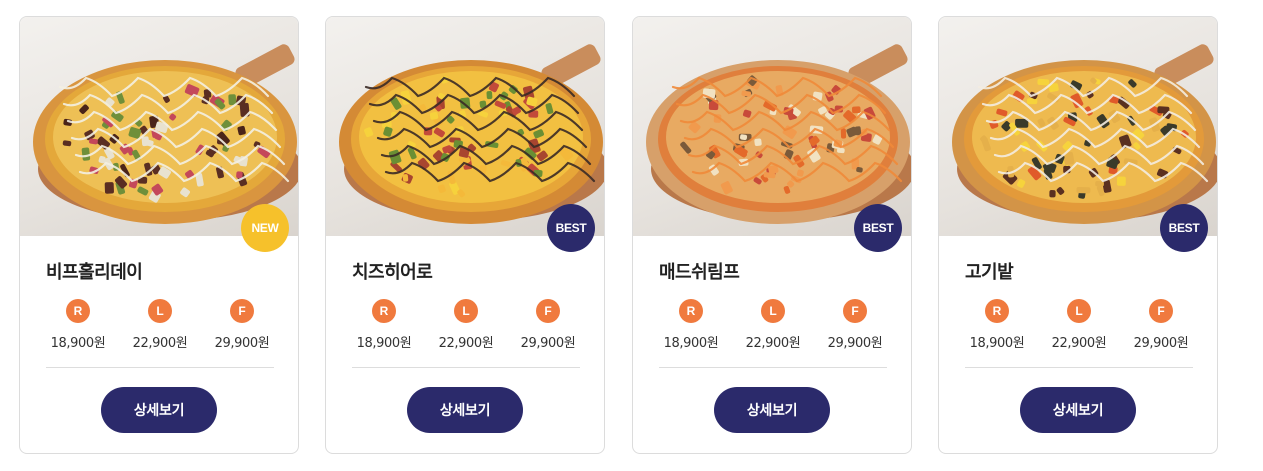 The height and width of the screenshot is (471, 1263). Describe the element at coordinates (989, 271) in the screenshot. I see `product-name: 고기밭` at that location.